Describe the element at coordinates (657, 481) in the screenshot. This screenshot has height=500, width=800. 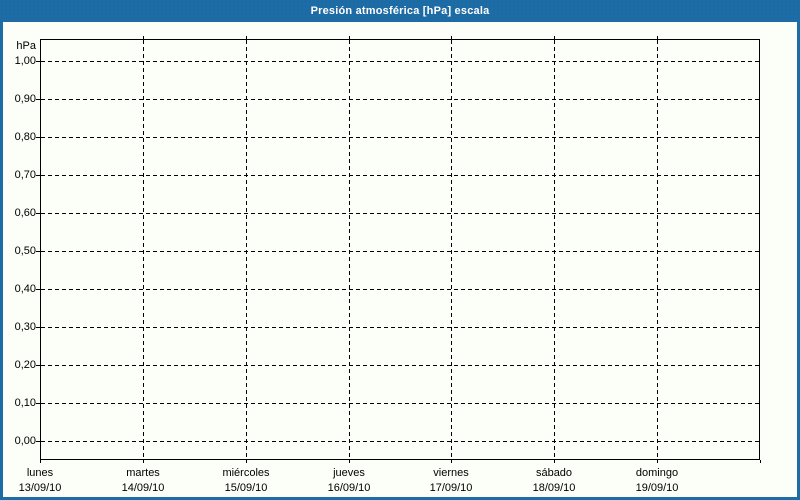
I see `x-axis-day-label: domingo 19/09/10` at that location.